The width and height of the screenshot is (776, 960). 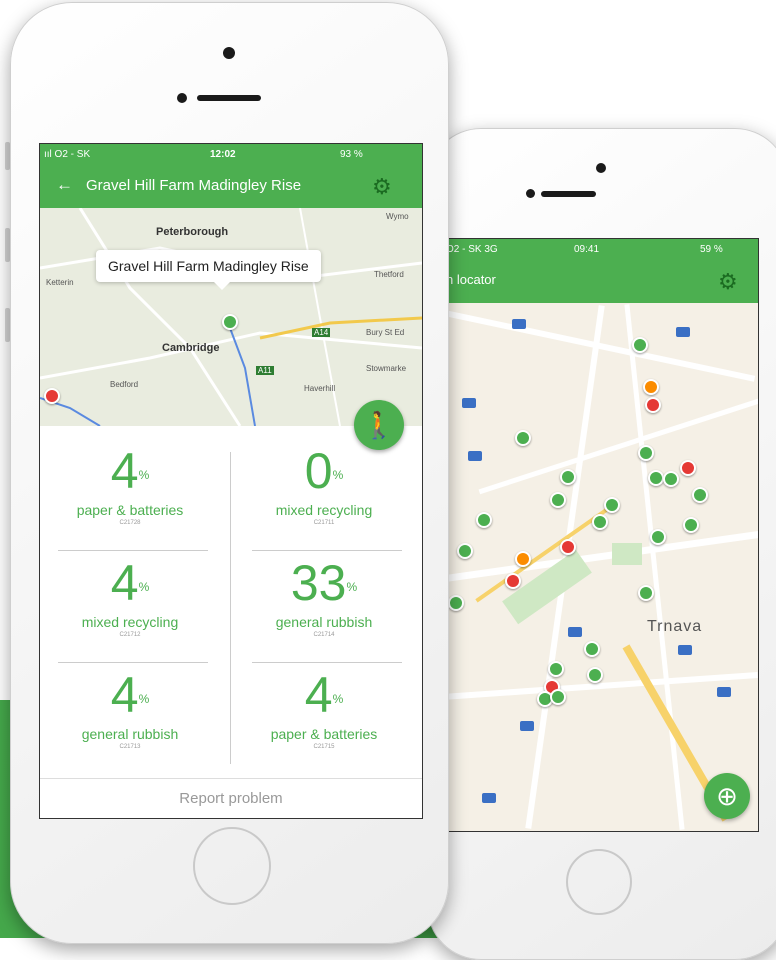 I want to click on app-bar: ← Gravel Hill Farm Madingley Rise ⚙, so click(x=231, y=187).